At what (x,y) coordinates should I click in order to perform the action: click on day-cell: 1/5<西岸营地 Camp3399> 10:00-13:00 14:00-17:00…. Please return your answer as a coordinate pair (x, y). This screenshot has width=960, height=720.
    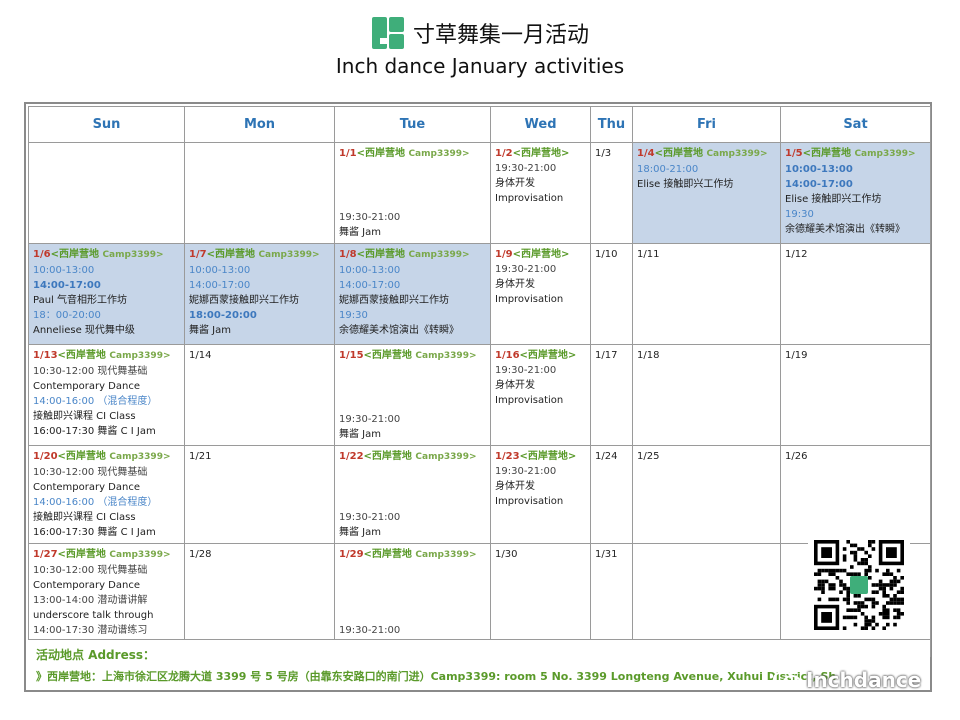
    Looking at the image, I should click on (855, 193).